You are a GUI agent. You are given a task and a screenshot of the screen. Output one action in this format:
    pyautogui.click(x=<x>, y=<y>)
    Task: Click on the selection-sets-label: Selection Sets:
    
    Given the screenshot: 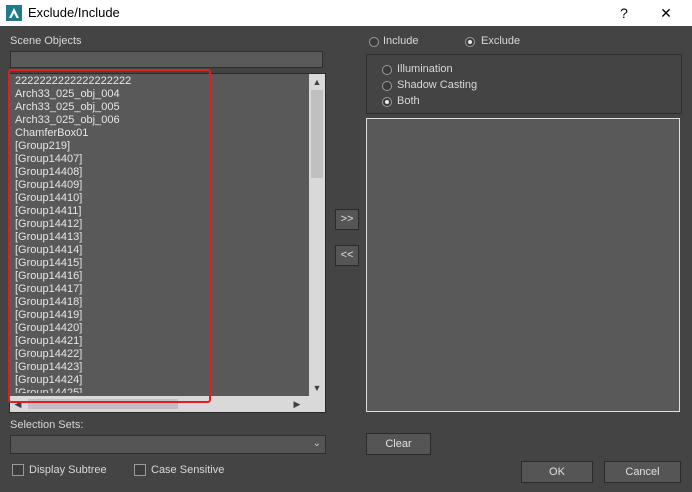 What is the action you would take?
    pyautogui.click(x=47, y=425)
    